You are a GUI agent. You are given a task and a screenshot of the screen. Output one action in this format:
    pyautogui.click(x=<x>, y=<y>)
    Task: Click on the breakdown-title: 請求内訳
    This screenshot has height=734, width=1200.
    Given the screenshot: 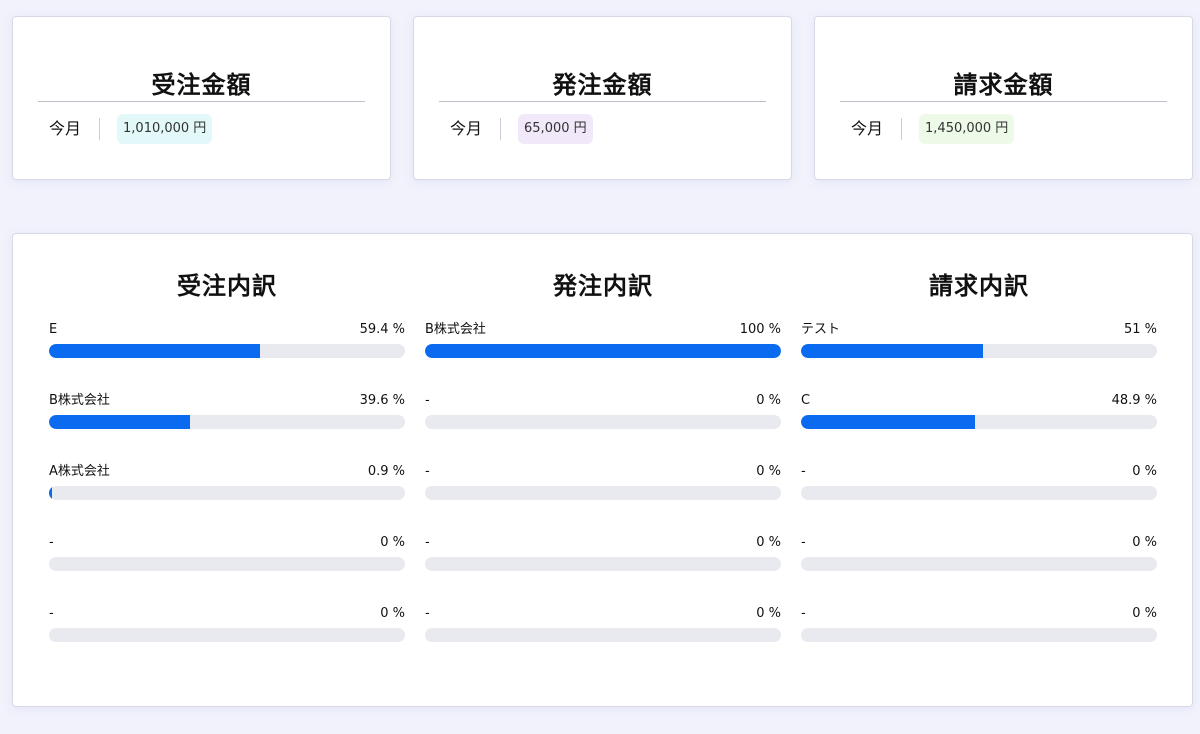 What is the action you would take?
    pyautogui.click(x=979, y=286)
    